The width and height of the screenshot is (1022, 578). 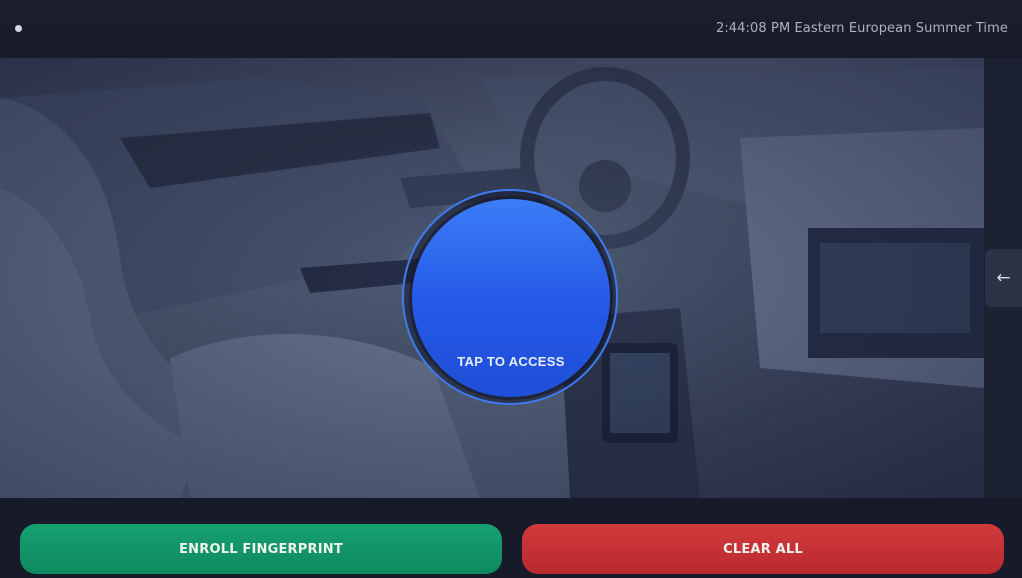 I want to click on top-status-bar: 2:44:08 PM Eastern European Summer Time, so click(x=511, y=29).